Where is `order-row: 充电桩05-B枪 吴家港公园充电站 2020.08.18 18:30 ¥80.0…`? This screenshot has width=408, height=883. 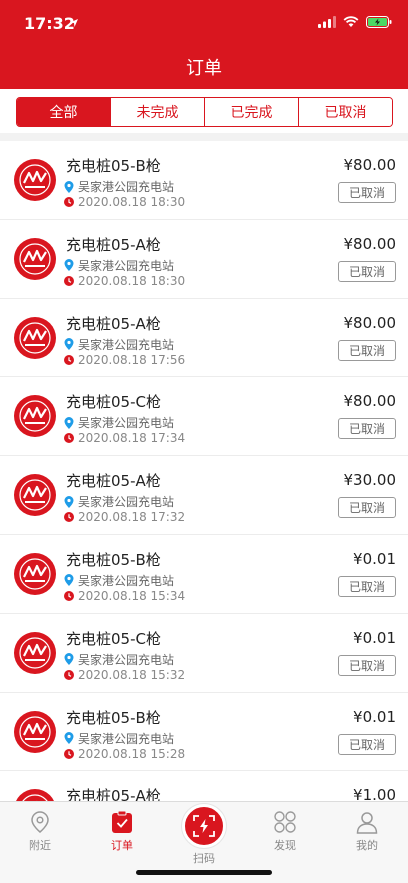
order-row: 充电桩05-B枪 吴家港公园充电站 2020.08.18 18:30 ¥80.0… is located at coordinates (204, 180).